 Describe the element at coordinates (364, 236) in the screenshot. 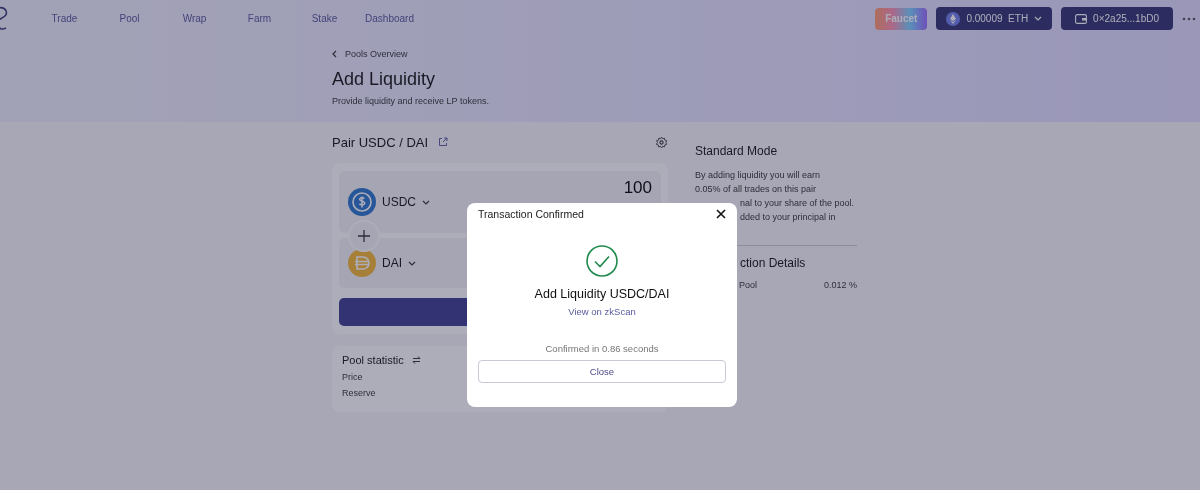

I see `plus-icon` at that location.